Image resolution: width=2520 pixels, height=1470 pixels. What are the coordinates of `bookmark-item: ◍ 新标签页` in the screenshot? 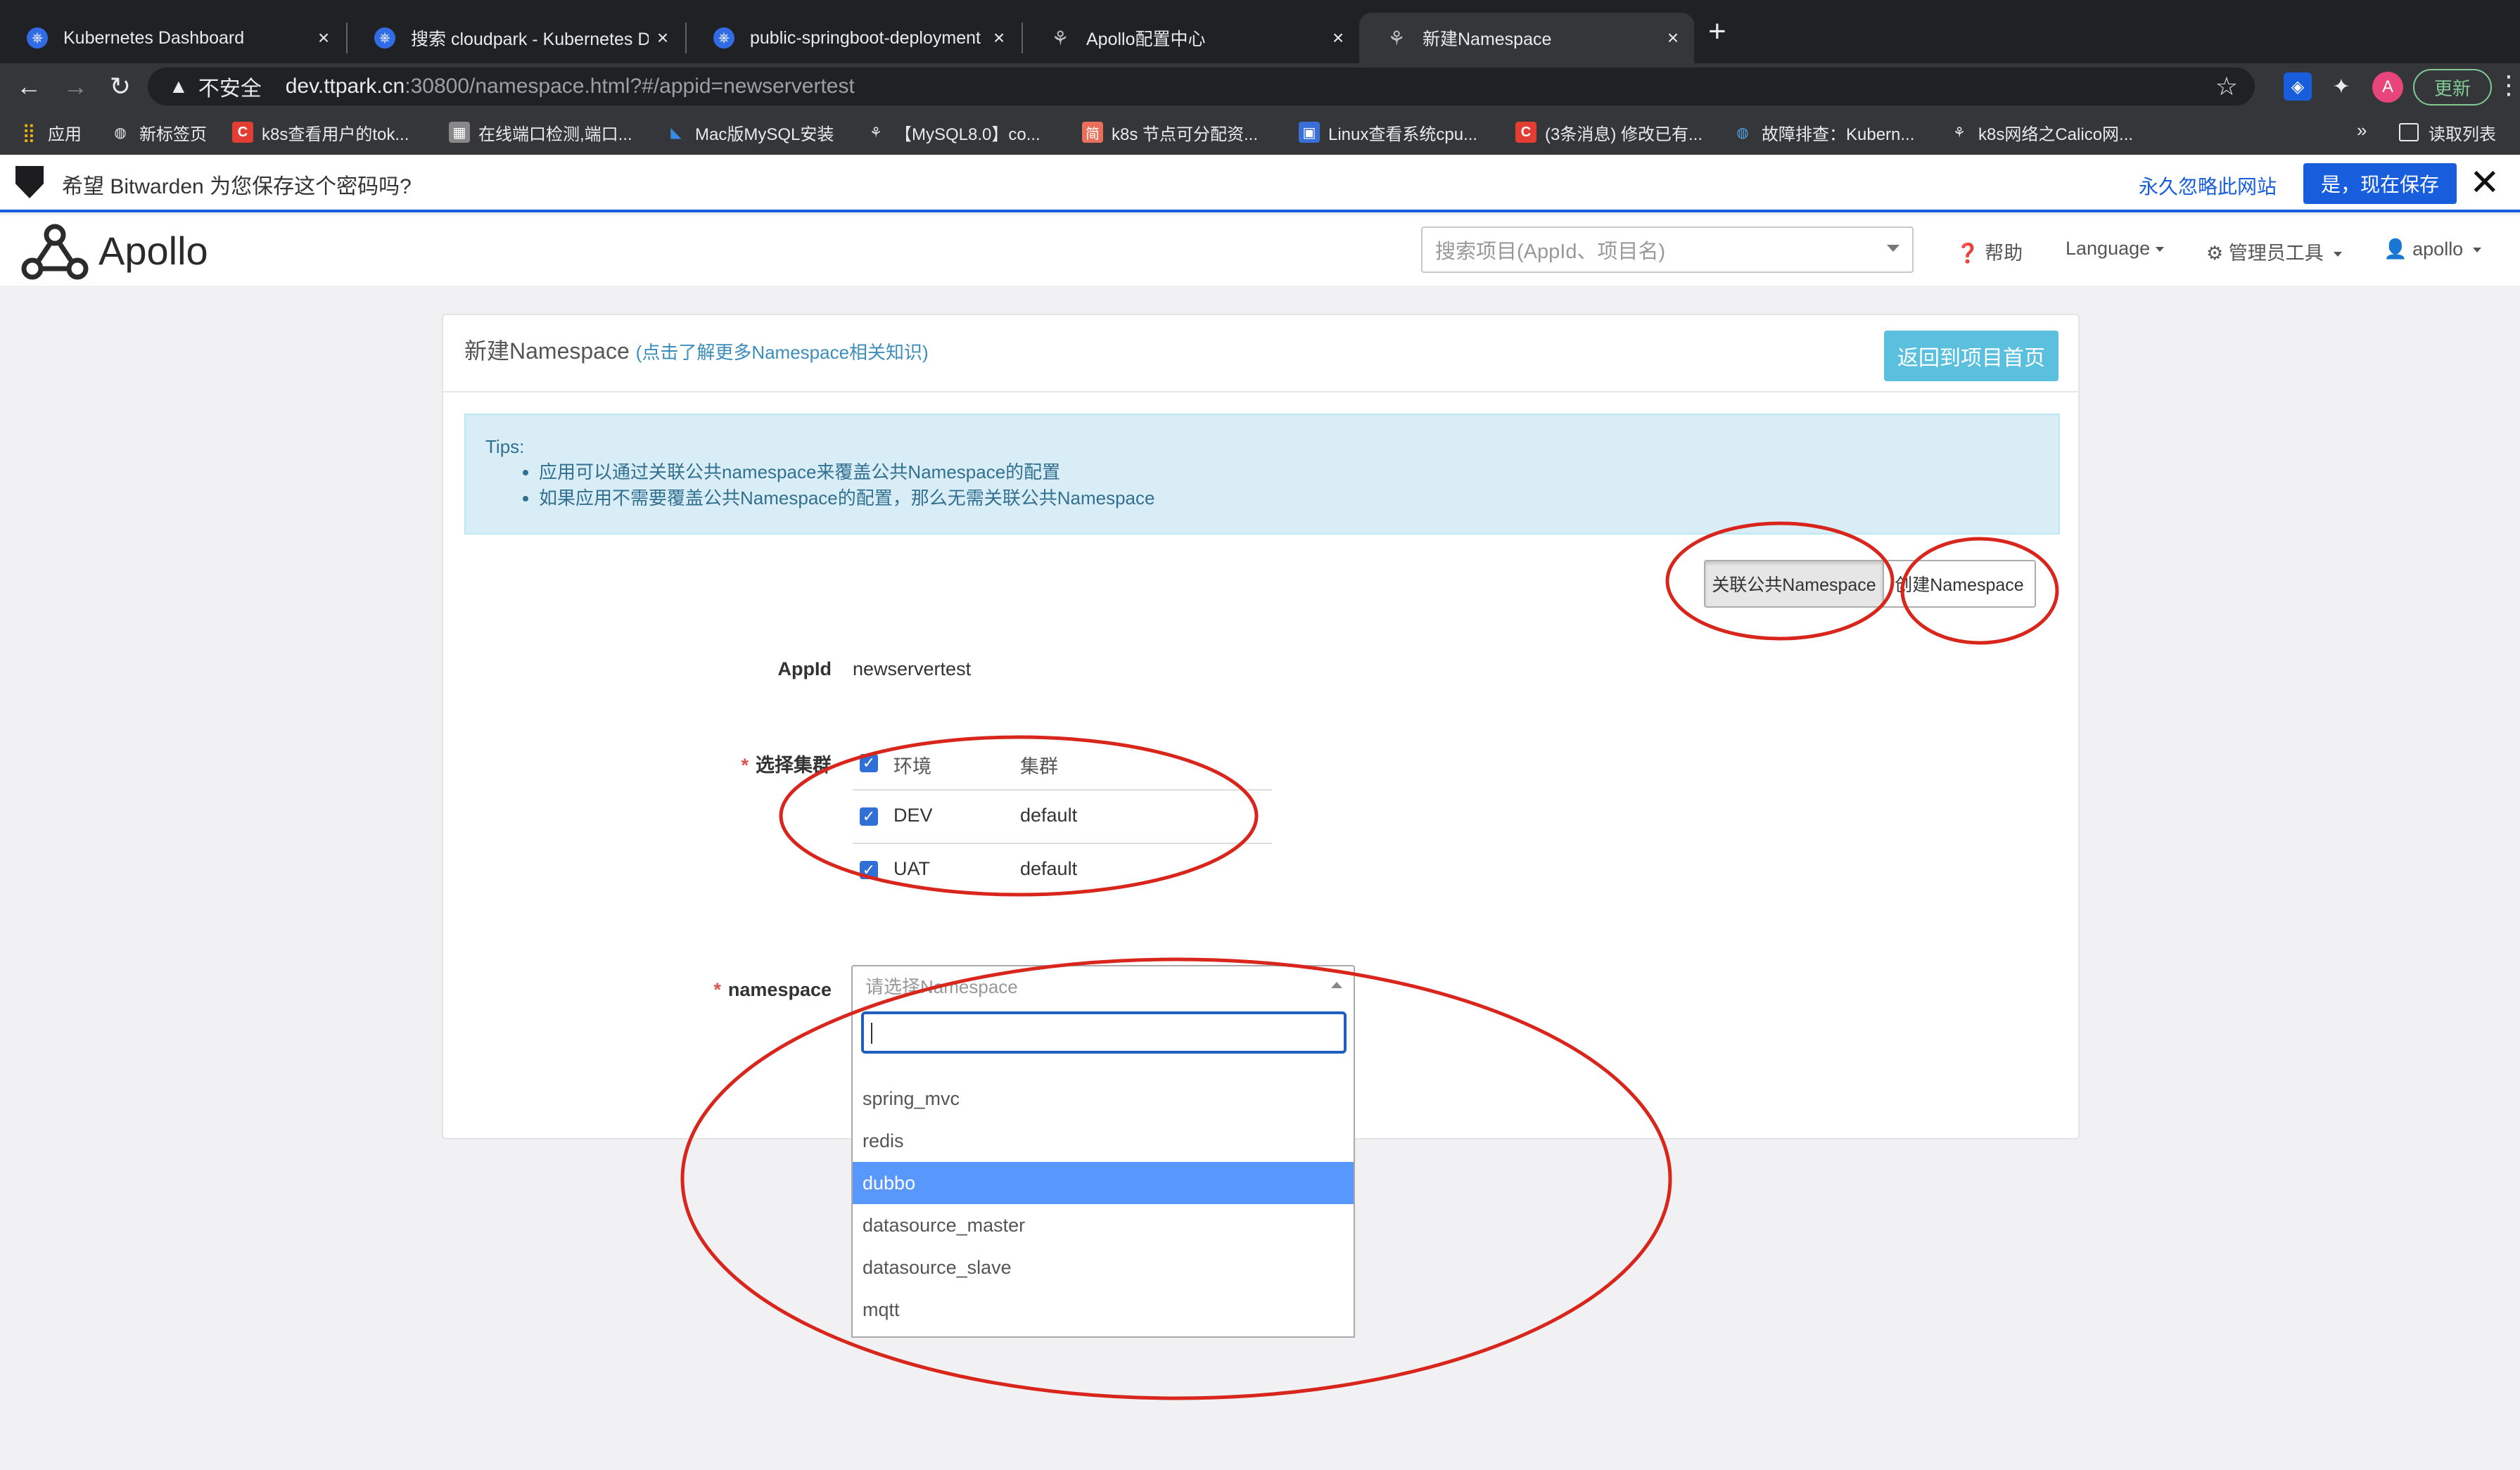 It's located at (159, 132).